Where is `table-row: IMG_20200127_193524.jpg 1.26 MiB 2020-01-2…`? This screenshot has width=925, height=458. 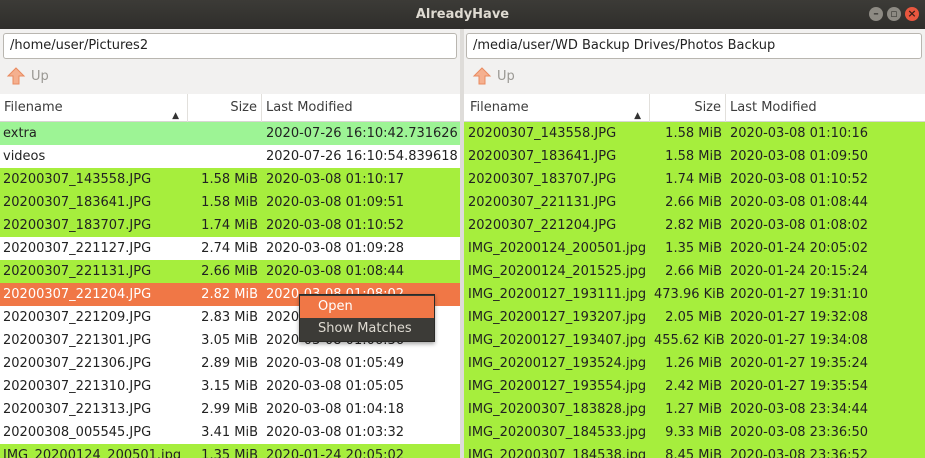
table-row: IMG_20200127_193524.jpg 1.26 MiB 2020-01-2… is located at coordinates (694, 363).